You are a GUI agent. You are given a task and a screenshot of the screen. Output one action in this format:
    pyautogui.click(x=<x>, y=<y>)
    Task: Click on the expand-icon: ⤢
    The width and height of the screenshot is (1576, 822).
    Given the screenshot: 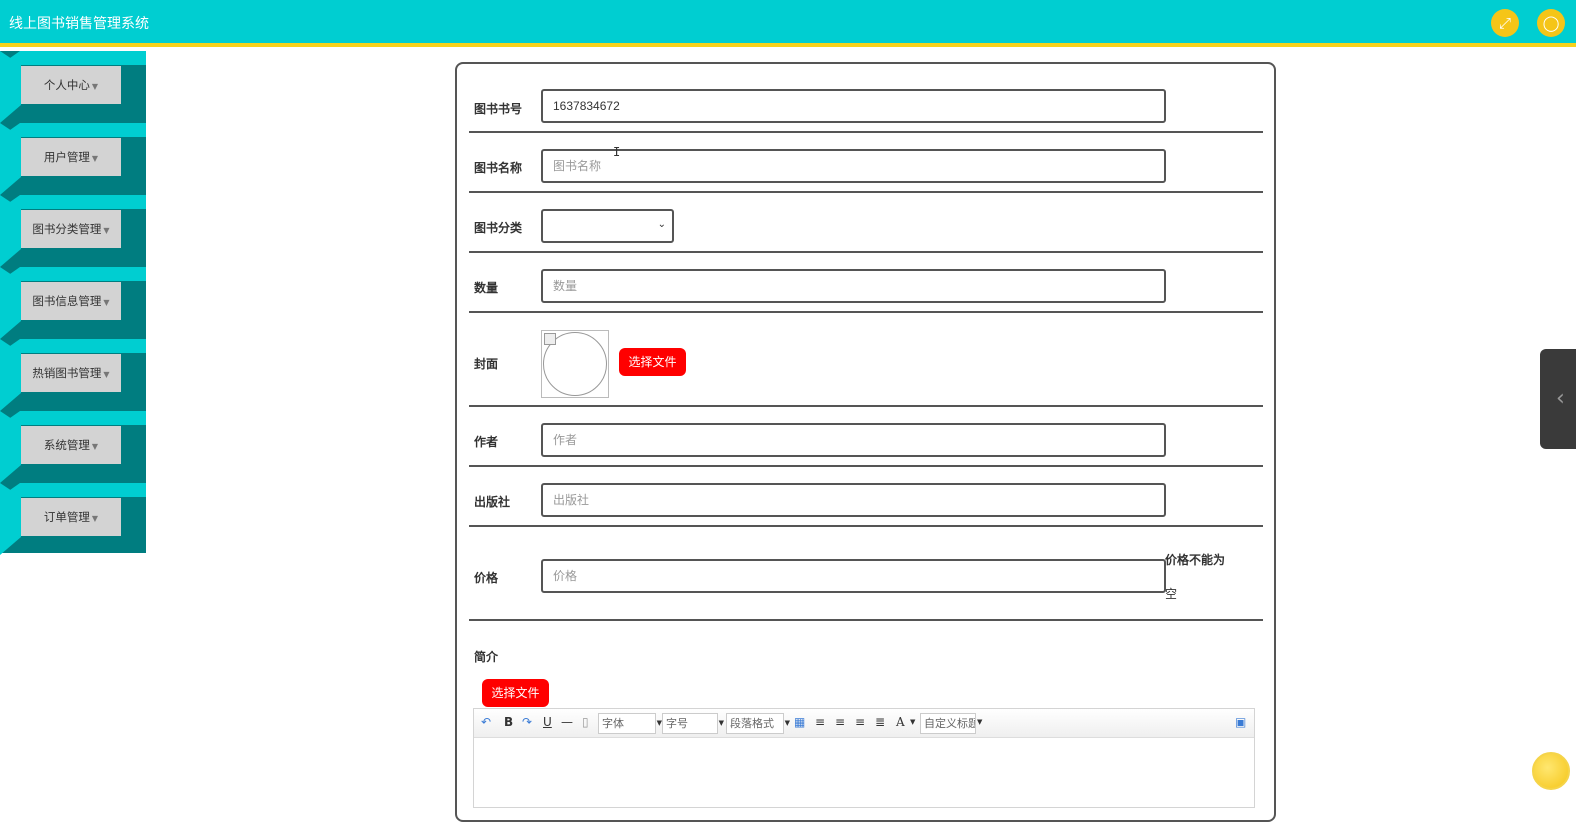 What is the action you would take?
    pyautogui.click(x=1505, y=23)
    